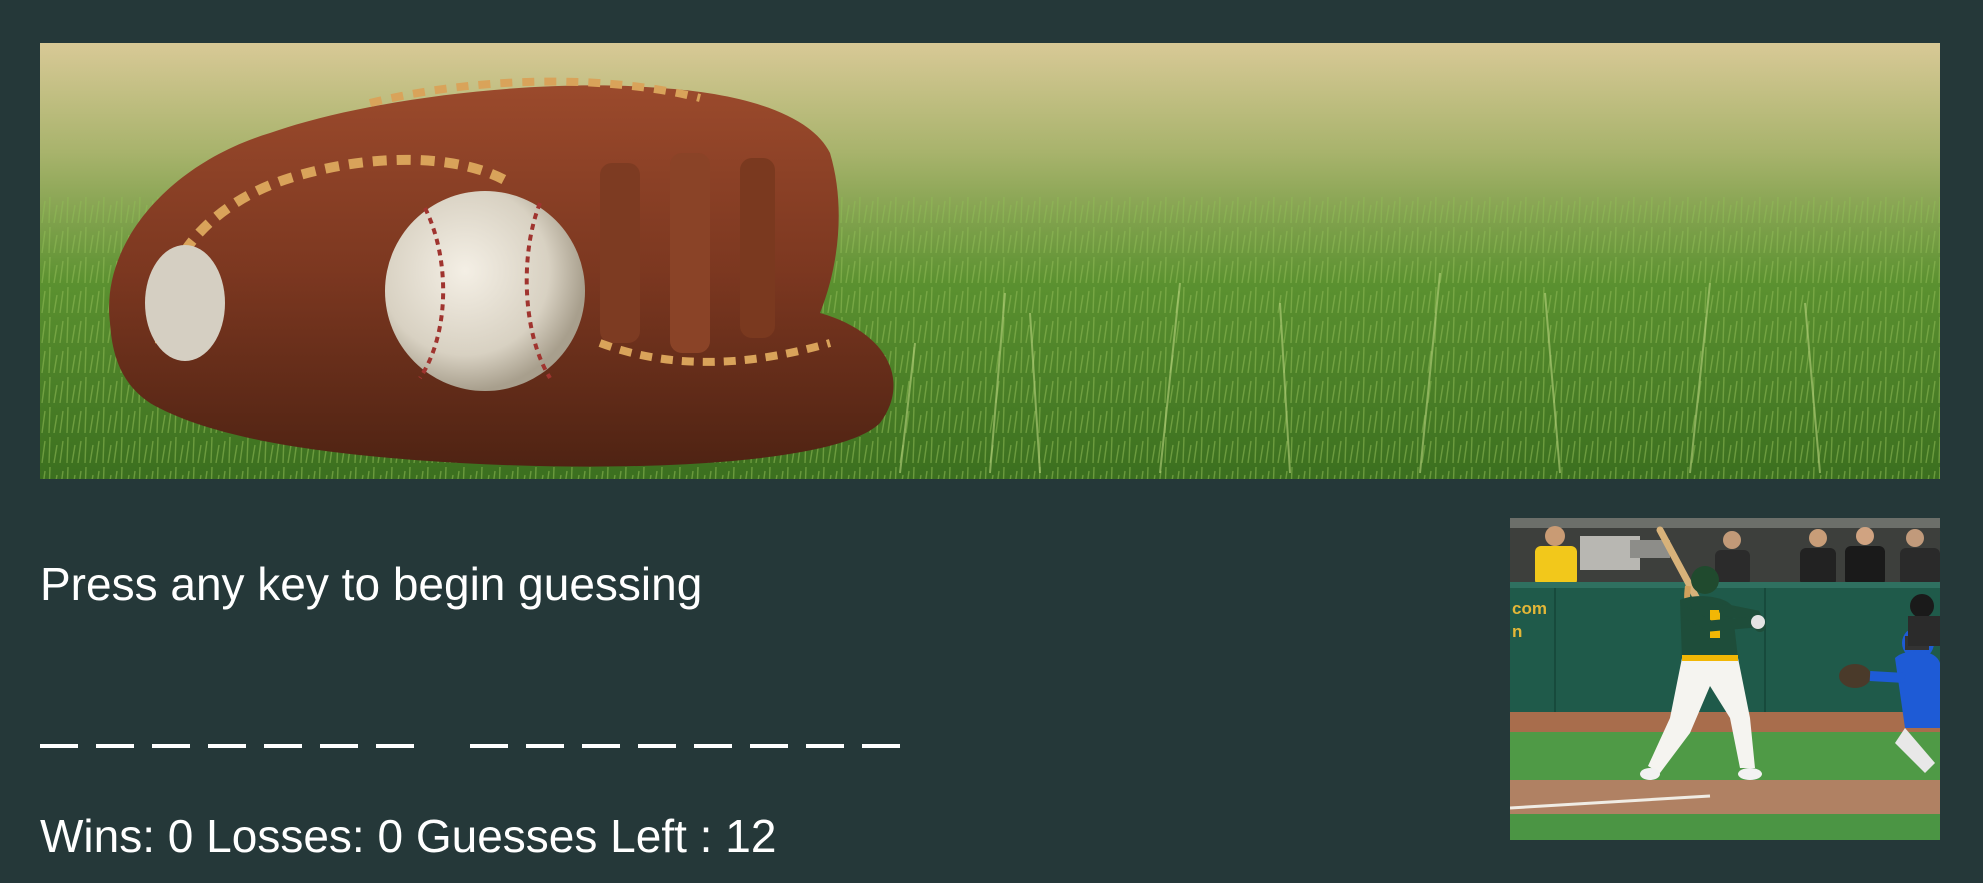 The image size is (1983, 883). What do you see at coordinates (751, 836) in the screenshot?
I see `guesses-left-count: 12` at bounding box center [751, 836].